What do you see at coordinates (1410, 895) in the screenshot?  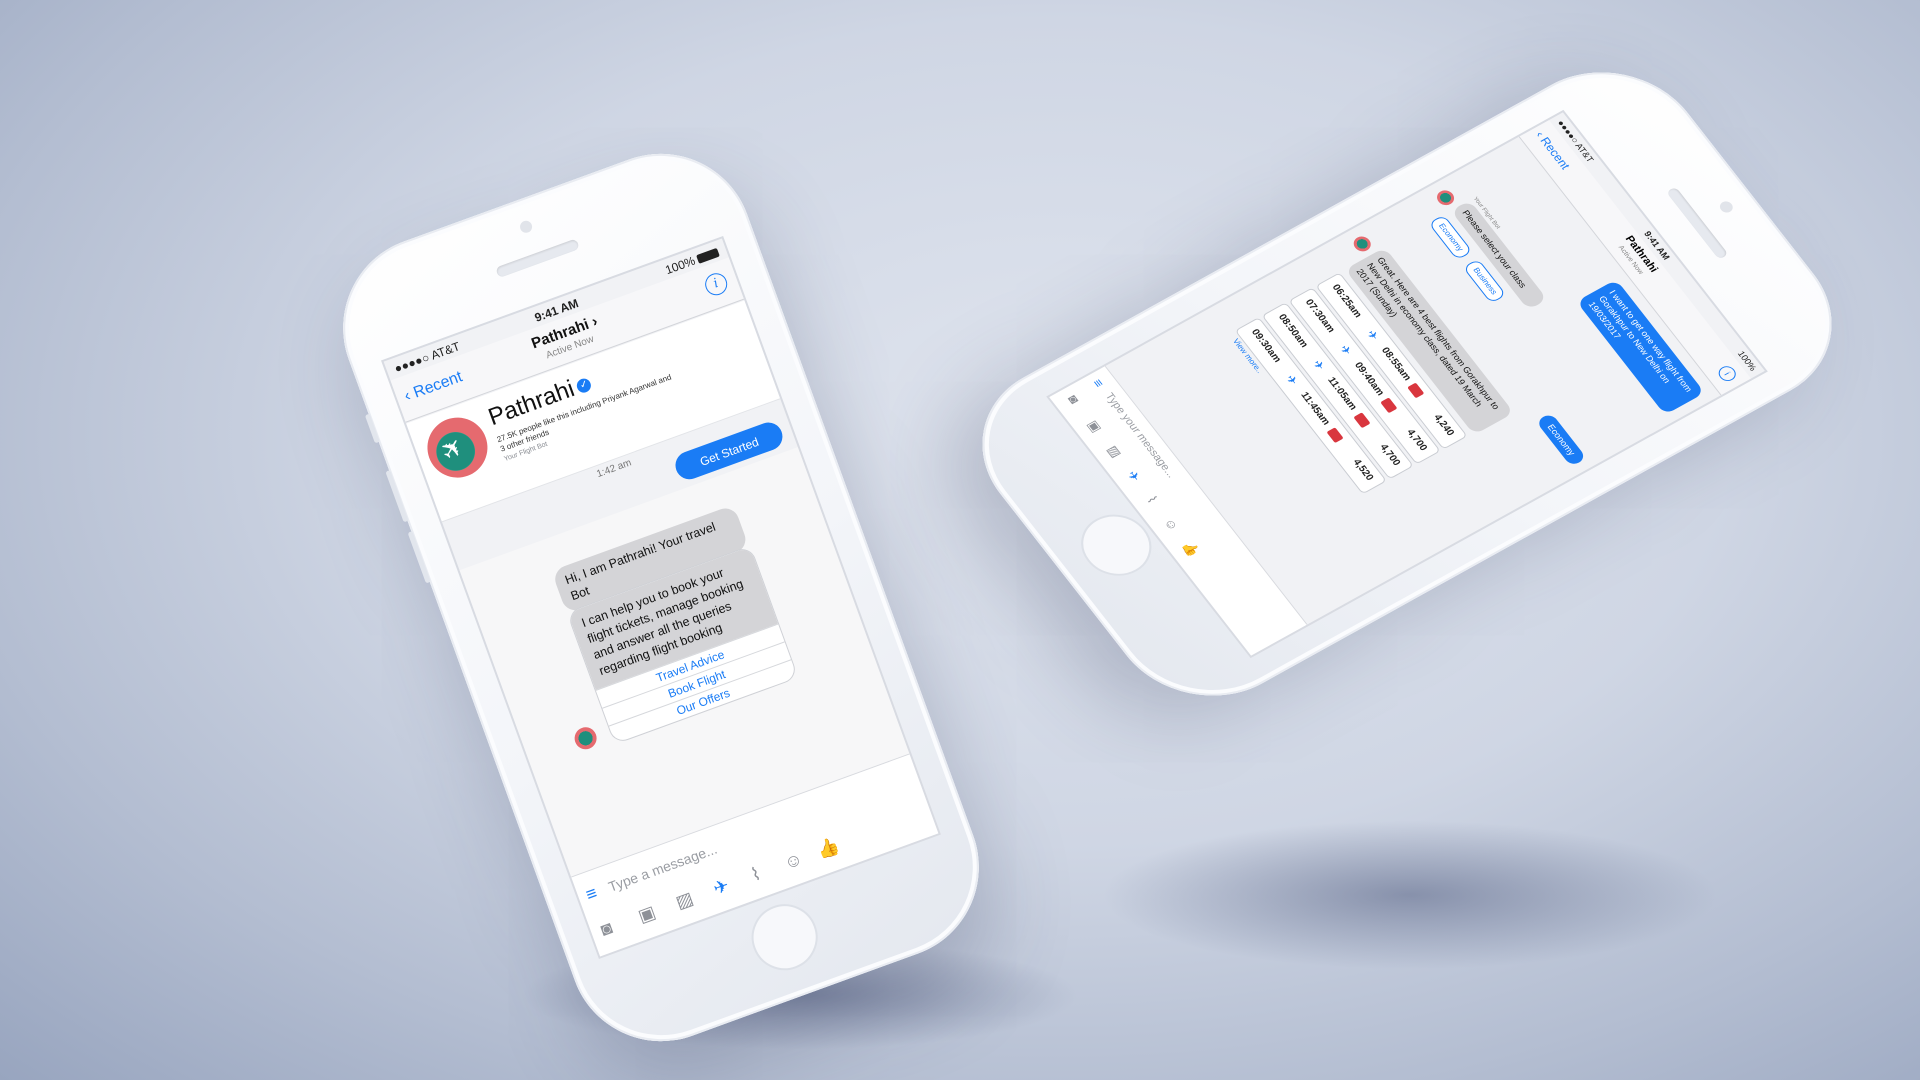 I see `phone2-shadow` at bounding box center [1410, 895].